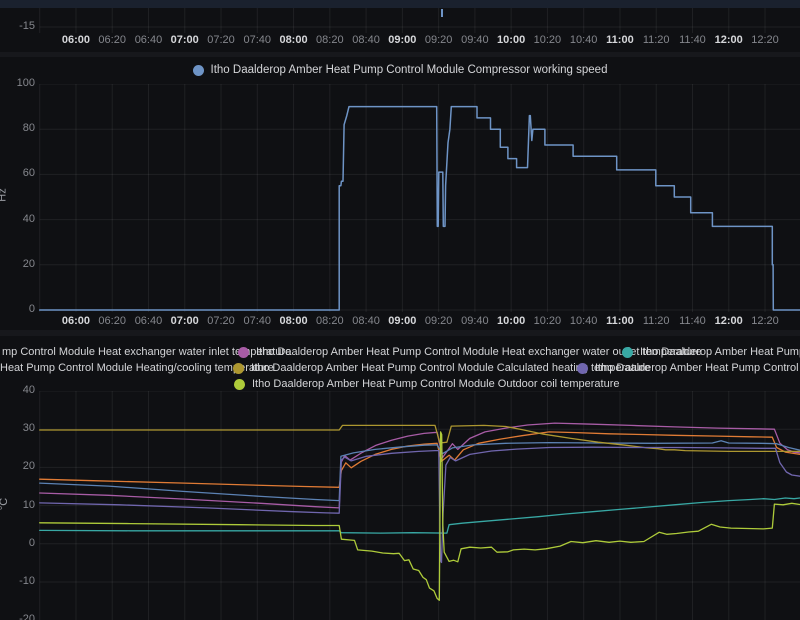  I want to click on top-panel-strip, so click(400, 4).